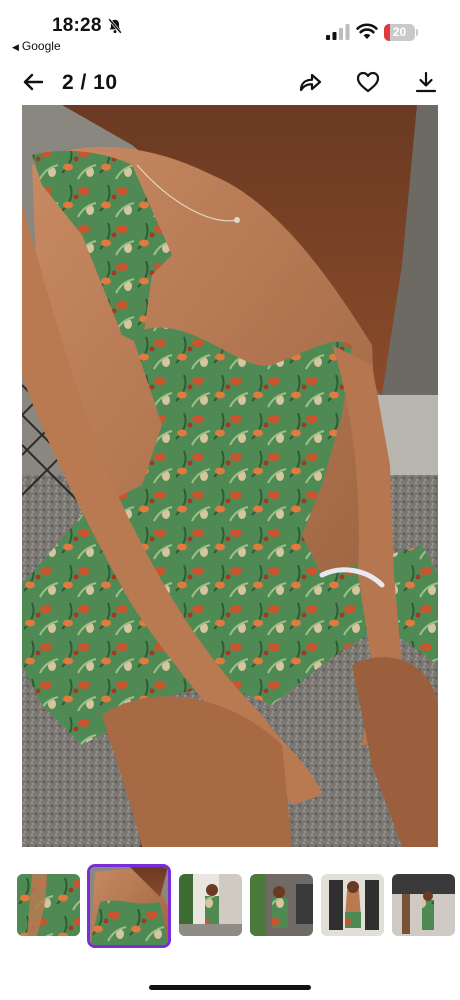 Image resolution: width=460 pixels, height=1000 pixels. I want to click on back-button, so click(33, 82).